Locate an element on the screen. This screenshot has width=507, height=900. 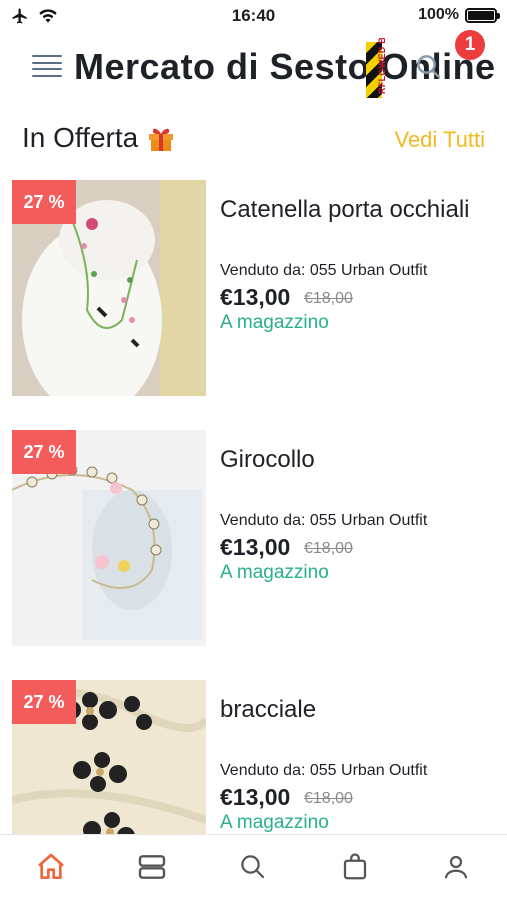
product-name: bracciale is located at coordinates (268, 710).